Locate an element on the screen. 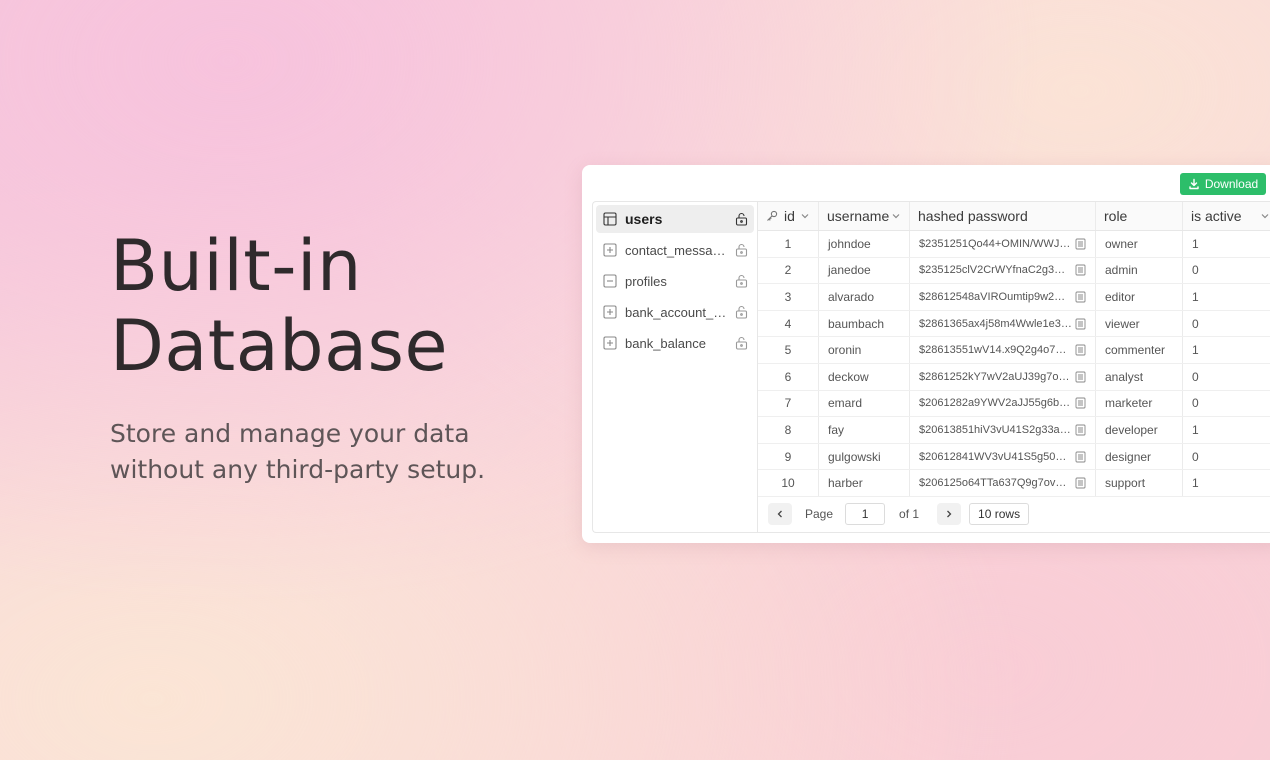 This screenshot has height=760, width=1270. sidebar-item-bank-balance: bank_balance is located at coordinates (675, 343).